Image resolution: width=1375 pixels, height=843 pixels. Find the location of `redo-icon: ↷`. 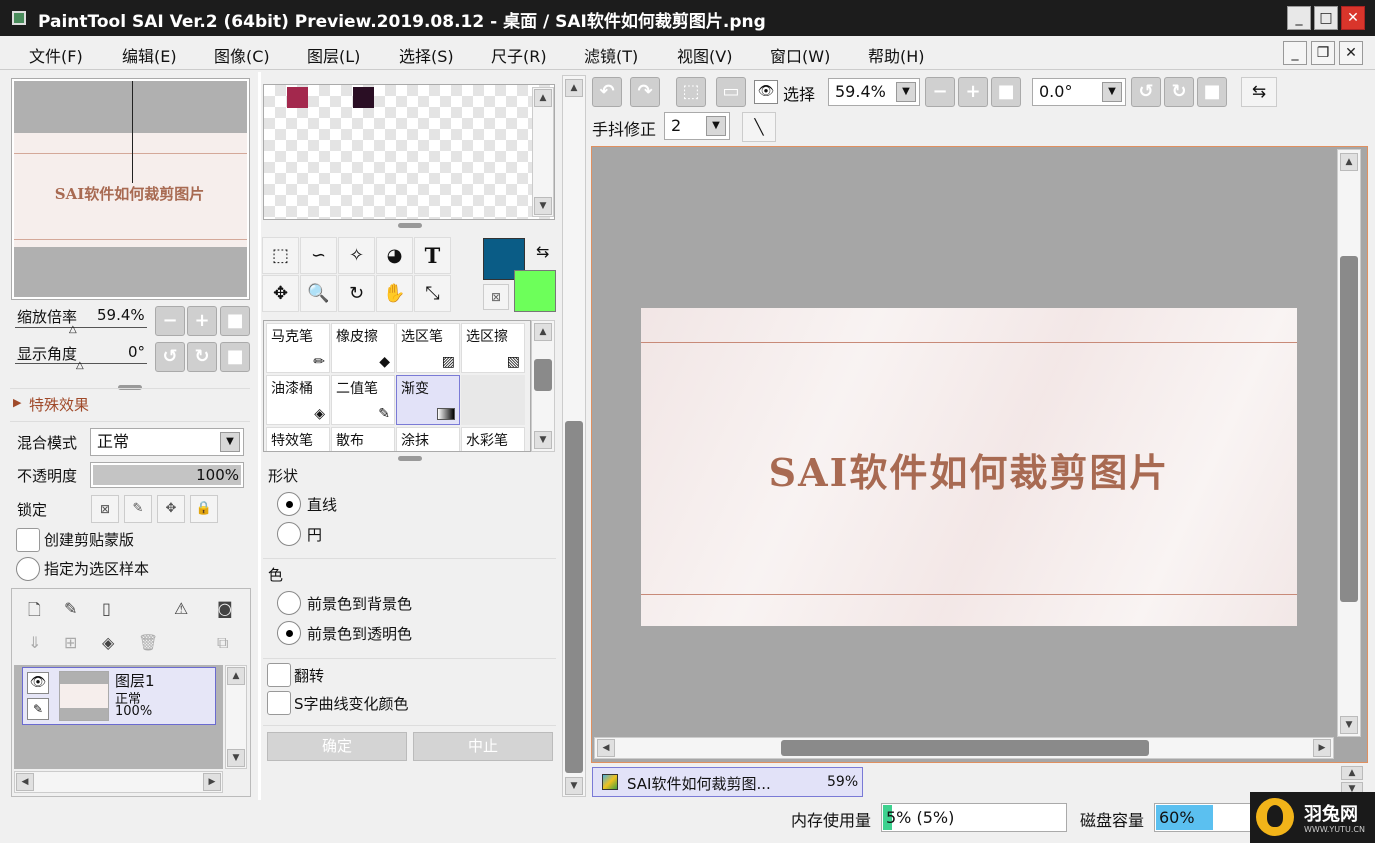

redo-icon: ↷ is located at coordinates (645, 92).